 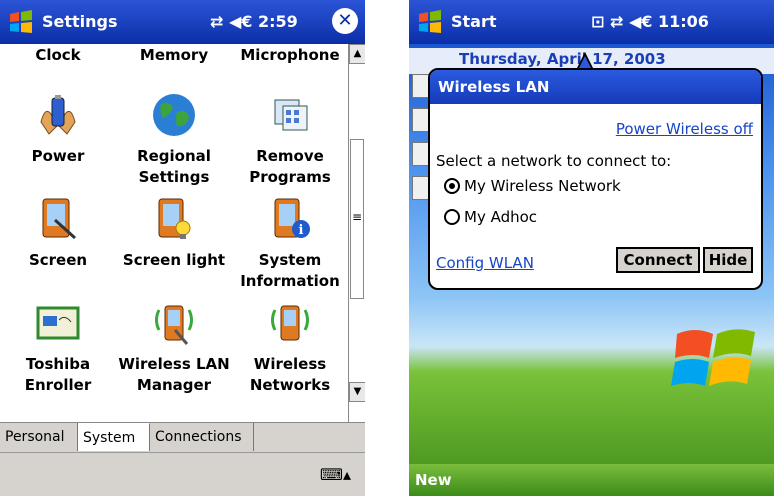 I want to click on date-label: Thursday, April 17, 2003, so click(x=562, y=59).